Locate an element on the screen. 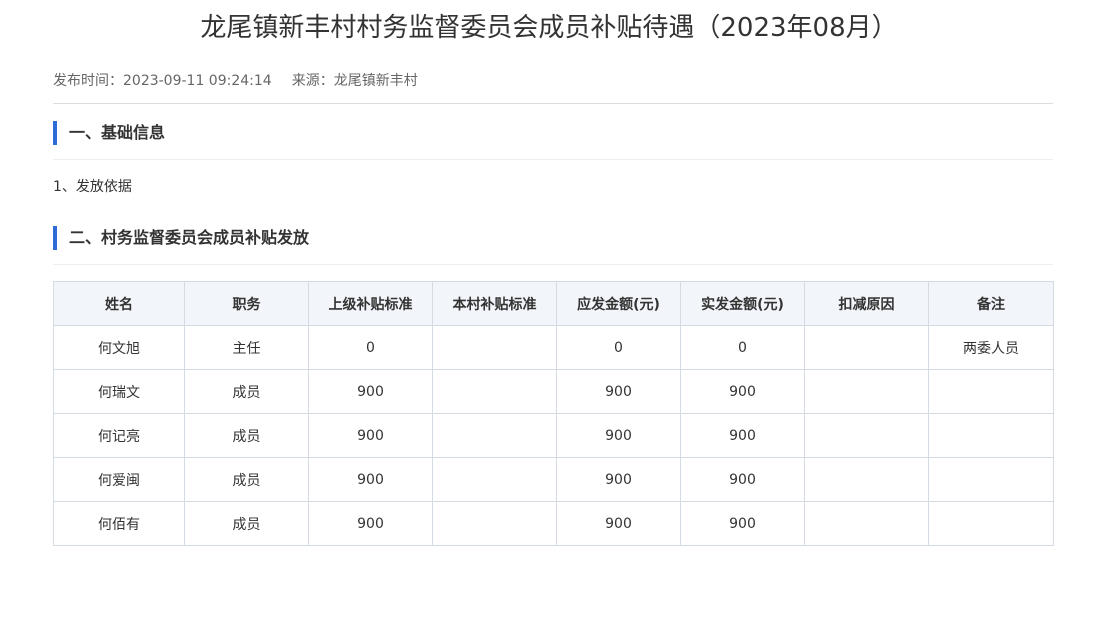 Image resolution: width=1098 pixels, height=617 pixels. column-header-upper-standard: 上级补贴标准 is located at coordinates (370, 303).